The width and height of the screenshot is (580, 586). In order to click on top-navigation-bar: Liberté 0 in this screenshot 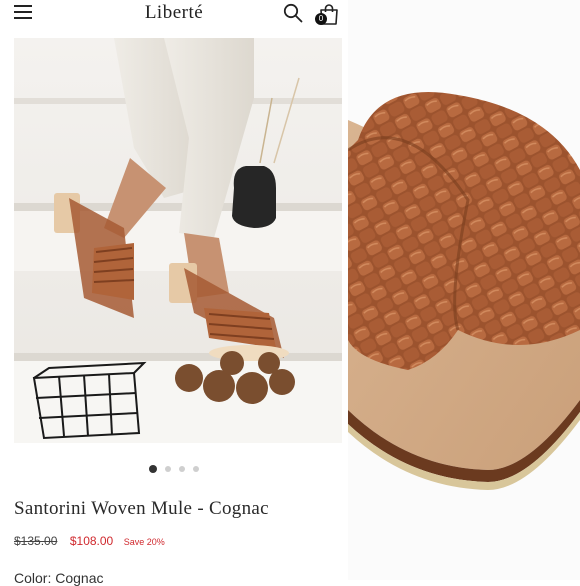, I will do `click(174, 19)`.